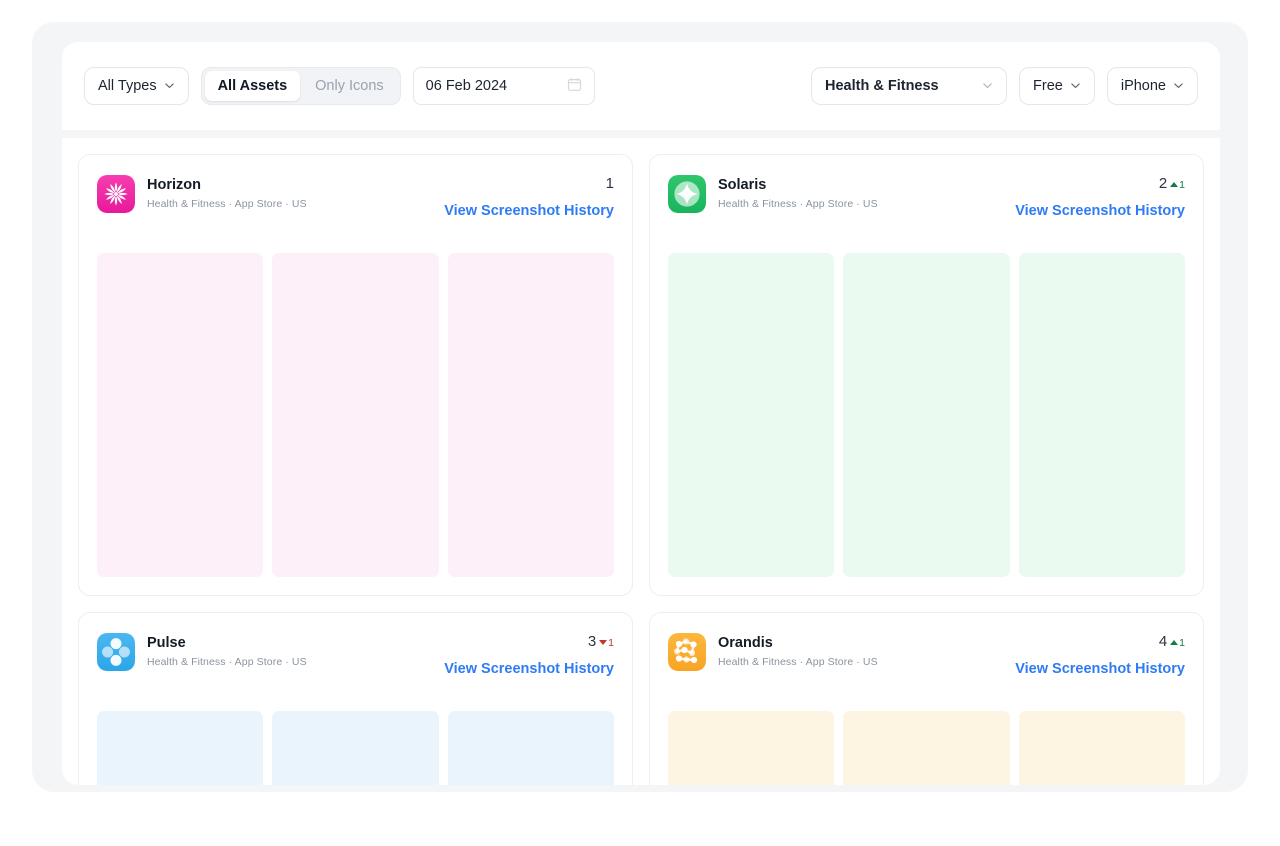  I want to click on app-meta: Orandis Health & Fitness · App Store · US, so click(798, 650).